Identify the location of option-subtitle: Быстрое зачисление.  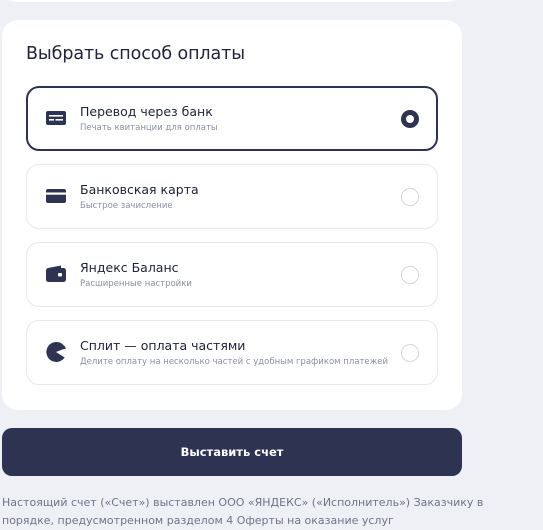
(126, 206).